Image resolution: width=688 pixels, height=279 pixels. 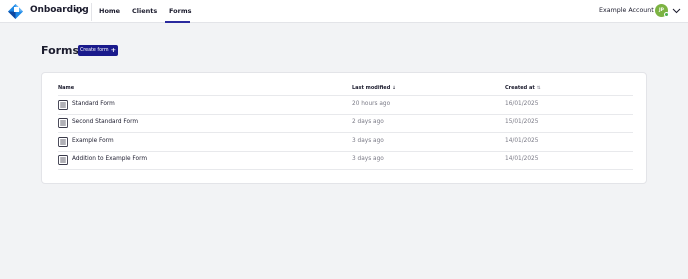 What do you see at coordinates (113, 50) in the screenshot?
I see `plus-icon: +` at bounding box center [113, 50].